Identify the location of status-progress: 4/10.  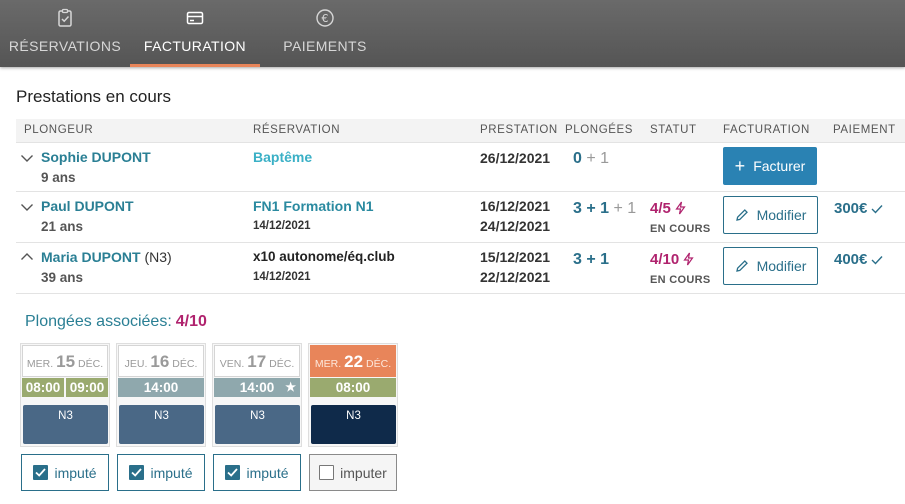
(672, 259).